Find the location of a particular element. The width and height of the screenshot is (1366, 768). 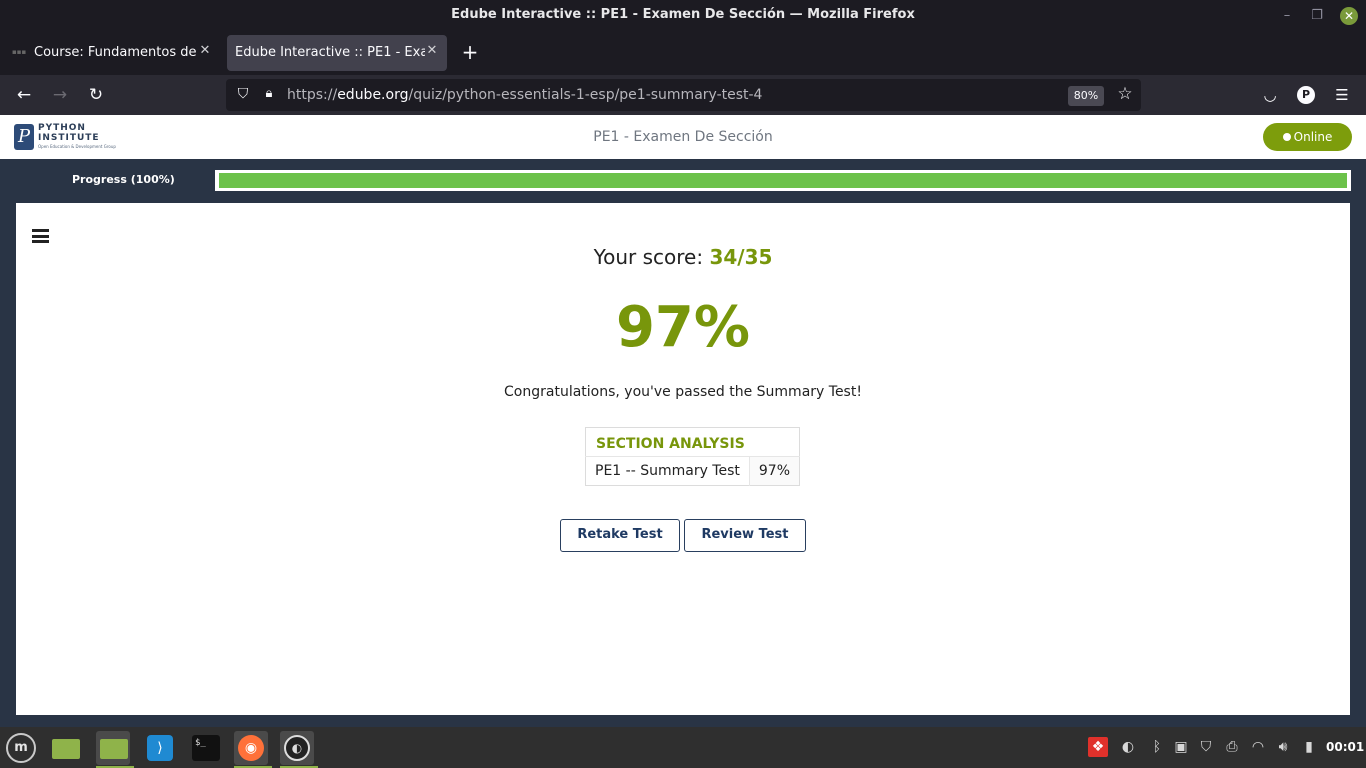

progress-bar is located at coordinates (783, 180).